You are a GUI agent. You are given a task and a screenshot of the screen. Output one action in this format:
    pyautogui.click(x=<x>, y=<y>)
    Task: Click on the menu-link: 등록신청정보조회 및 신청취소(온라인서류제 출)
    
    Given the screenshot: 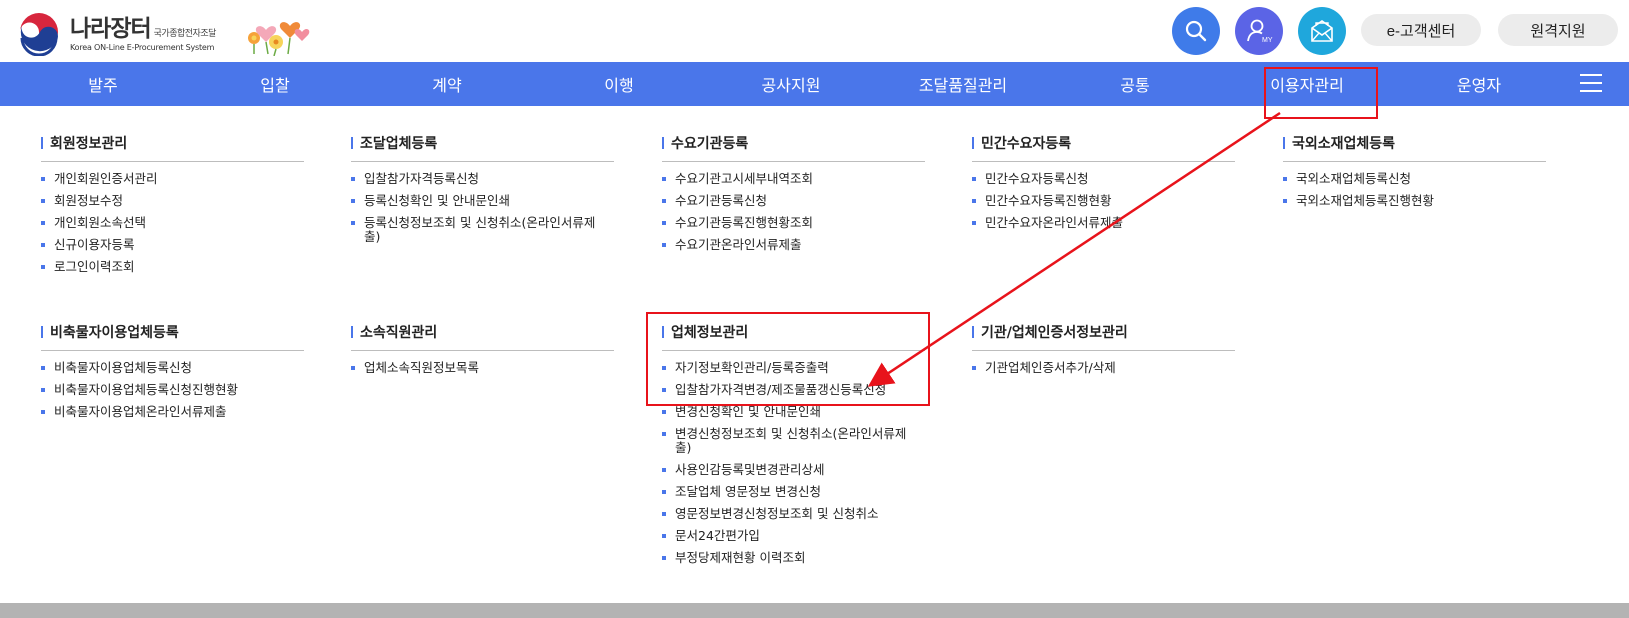 What is the action you would take?
    pyautogui.click(x=482, y=230)
    